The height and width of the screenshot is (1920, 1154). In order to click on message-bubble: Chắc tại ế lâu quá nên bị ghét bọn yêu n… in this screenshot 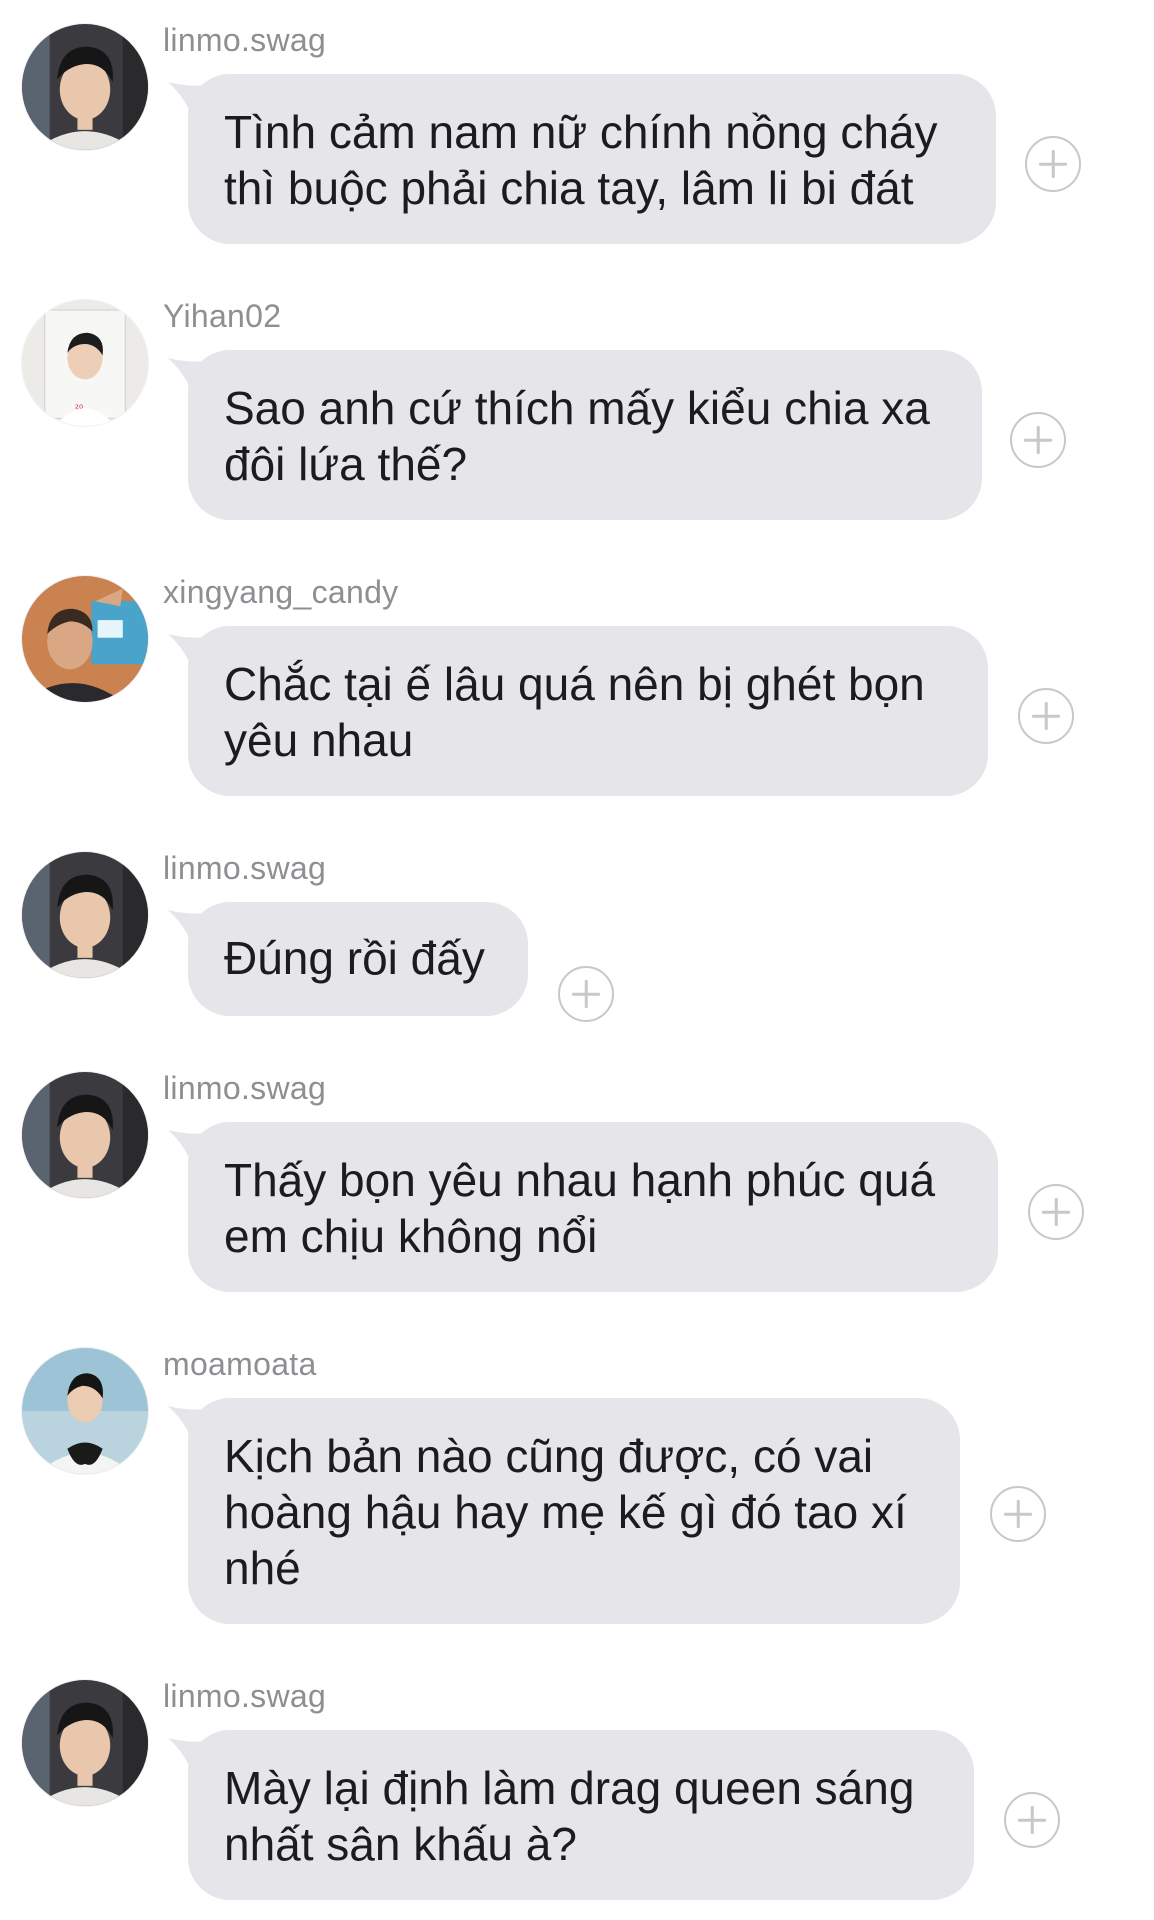, I will do `click(588, 711)`.